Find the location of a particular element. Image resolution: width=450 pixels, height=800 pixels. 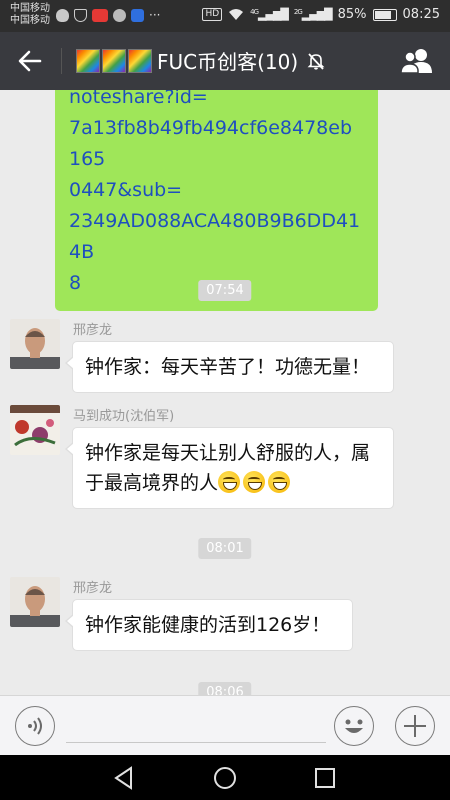

sender-name: 马到成功(沈伯军) is located at coordinates (124, 416).